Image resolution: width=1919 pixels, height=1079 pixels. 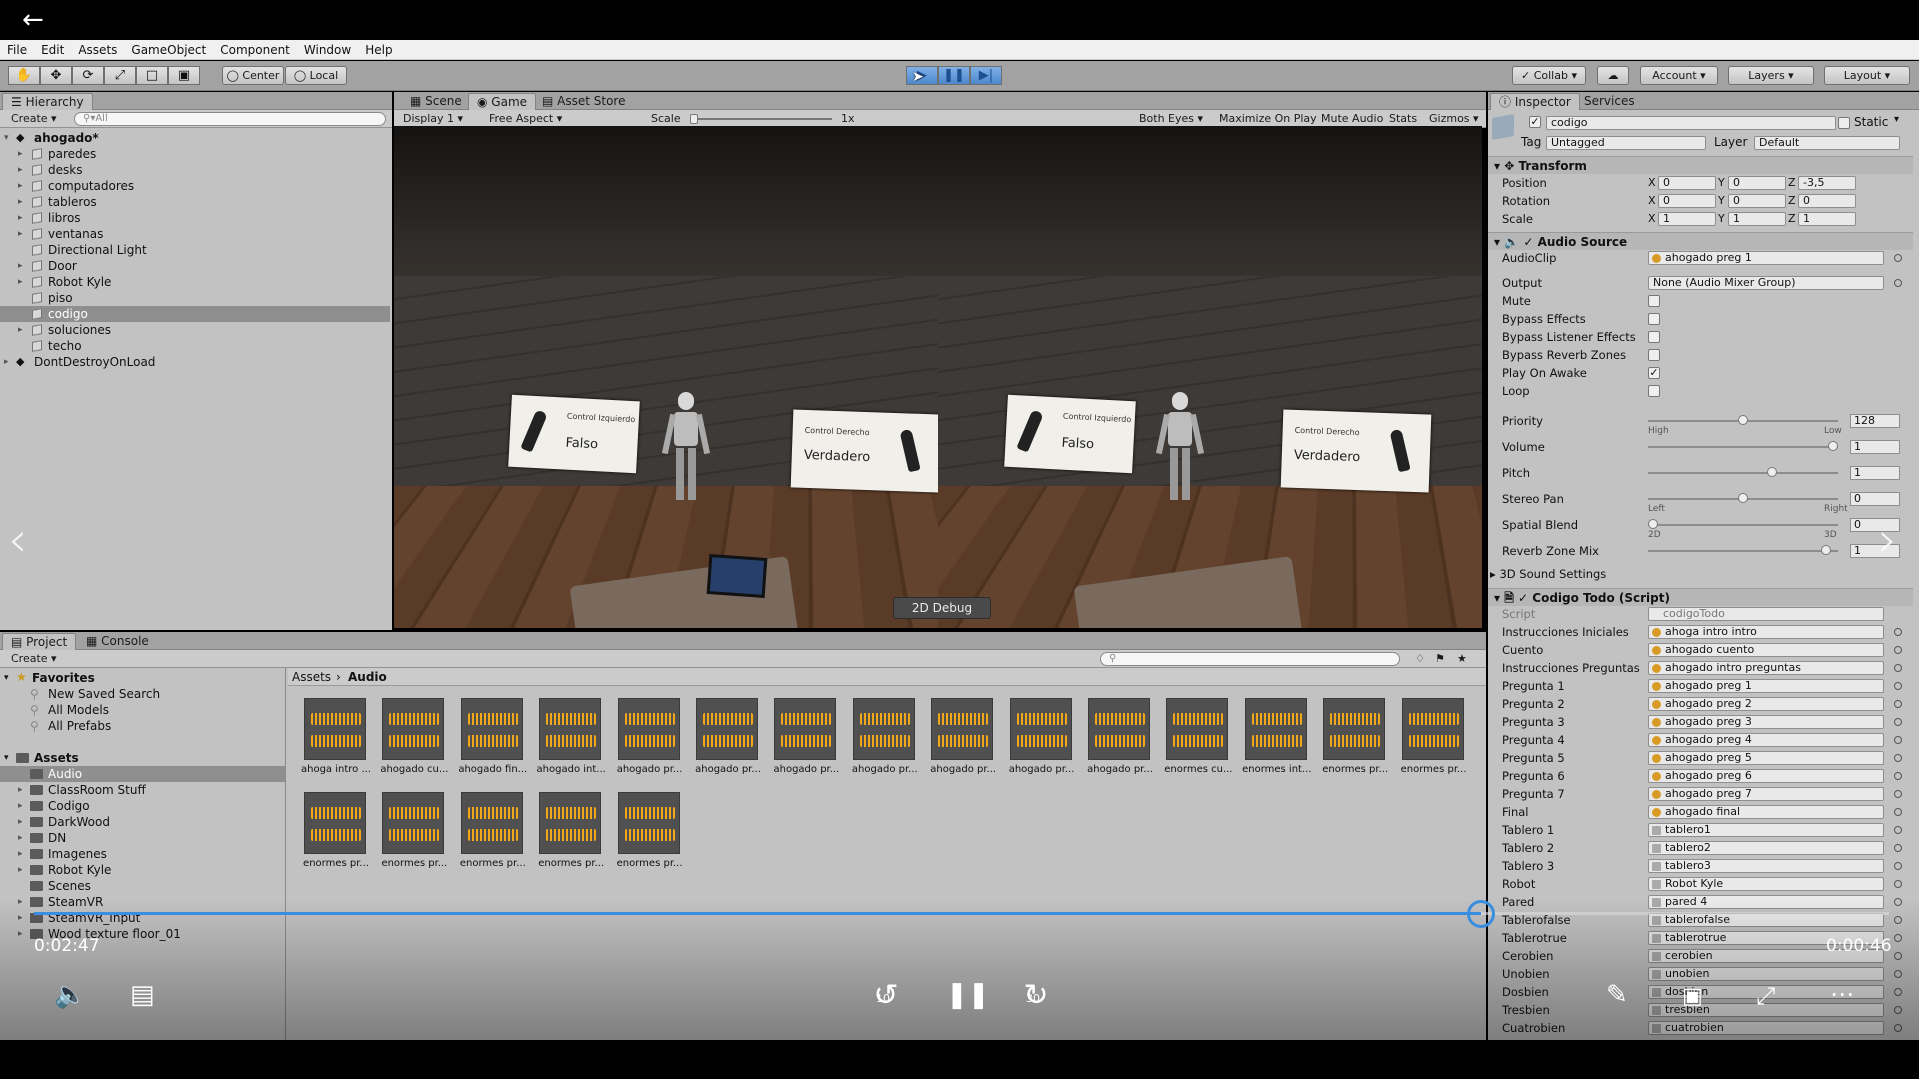 What do you see at coordinates (311, 677) in the screenshot?
I see `breadcrumb-assets: Assets` at bounding box center [311, 677].